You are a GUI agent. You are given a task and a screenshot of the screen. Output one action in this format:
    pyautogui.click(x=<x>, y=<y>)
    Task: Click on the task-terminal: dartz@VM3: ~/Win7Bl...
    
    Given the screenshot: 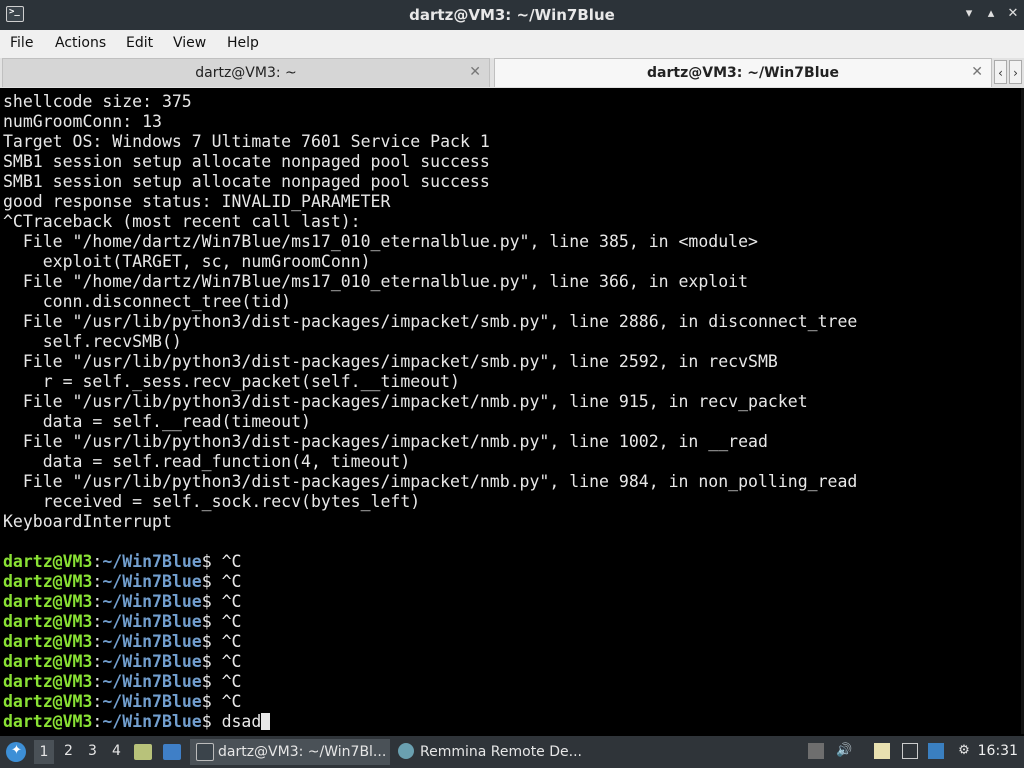 What is the action you would take?
    pyautogui.click(x=290, y=752)
    